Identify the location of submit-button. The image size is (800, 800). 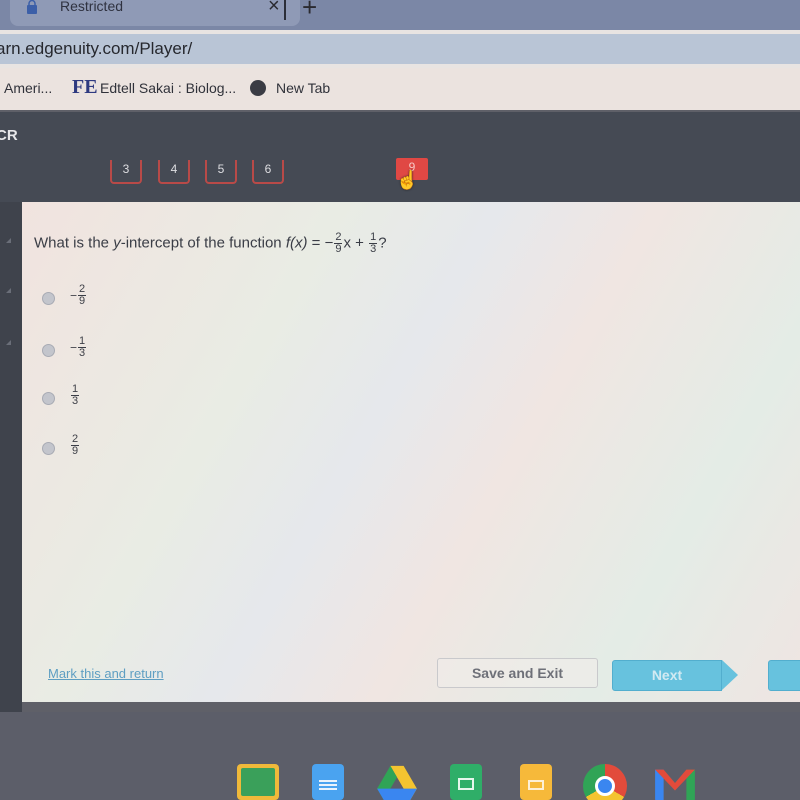
(784, 675).